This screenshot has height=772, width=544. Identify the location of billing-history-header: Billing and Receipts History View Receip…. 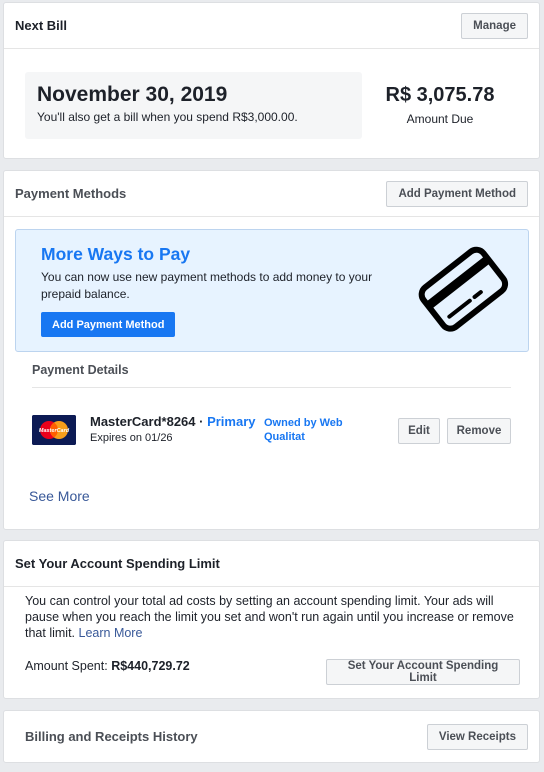
(271, 736).